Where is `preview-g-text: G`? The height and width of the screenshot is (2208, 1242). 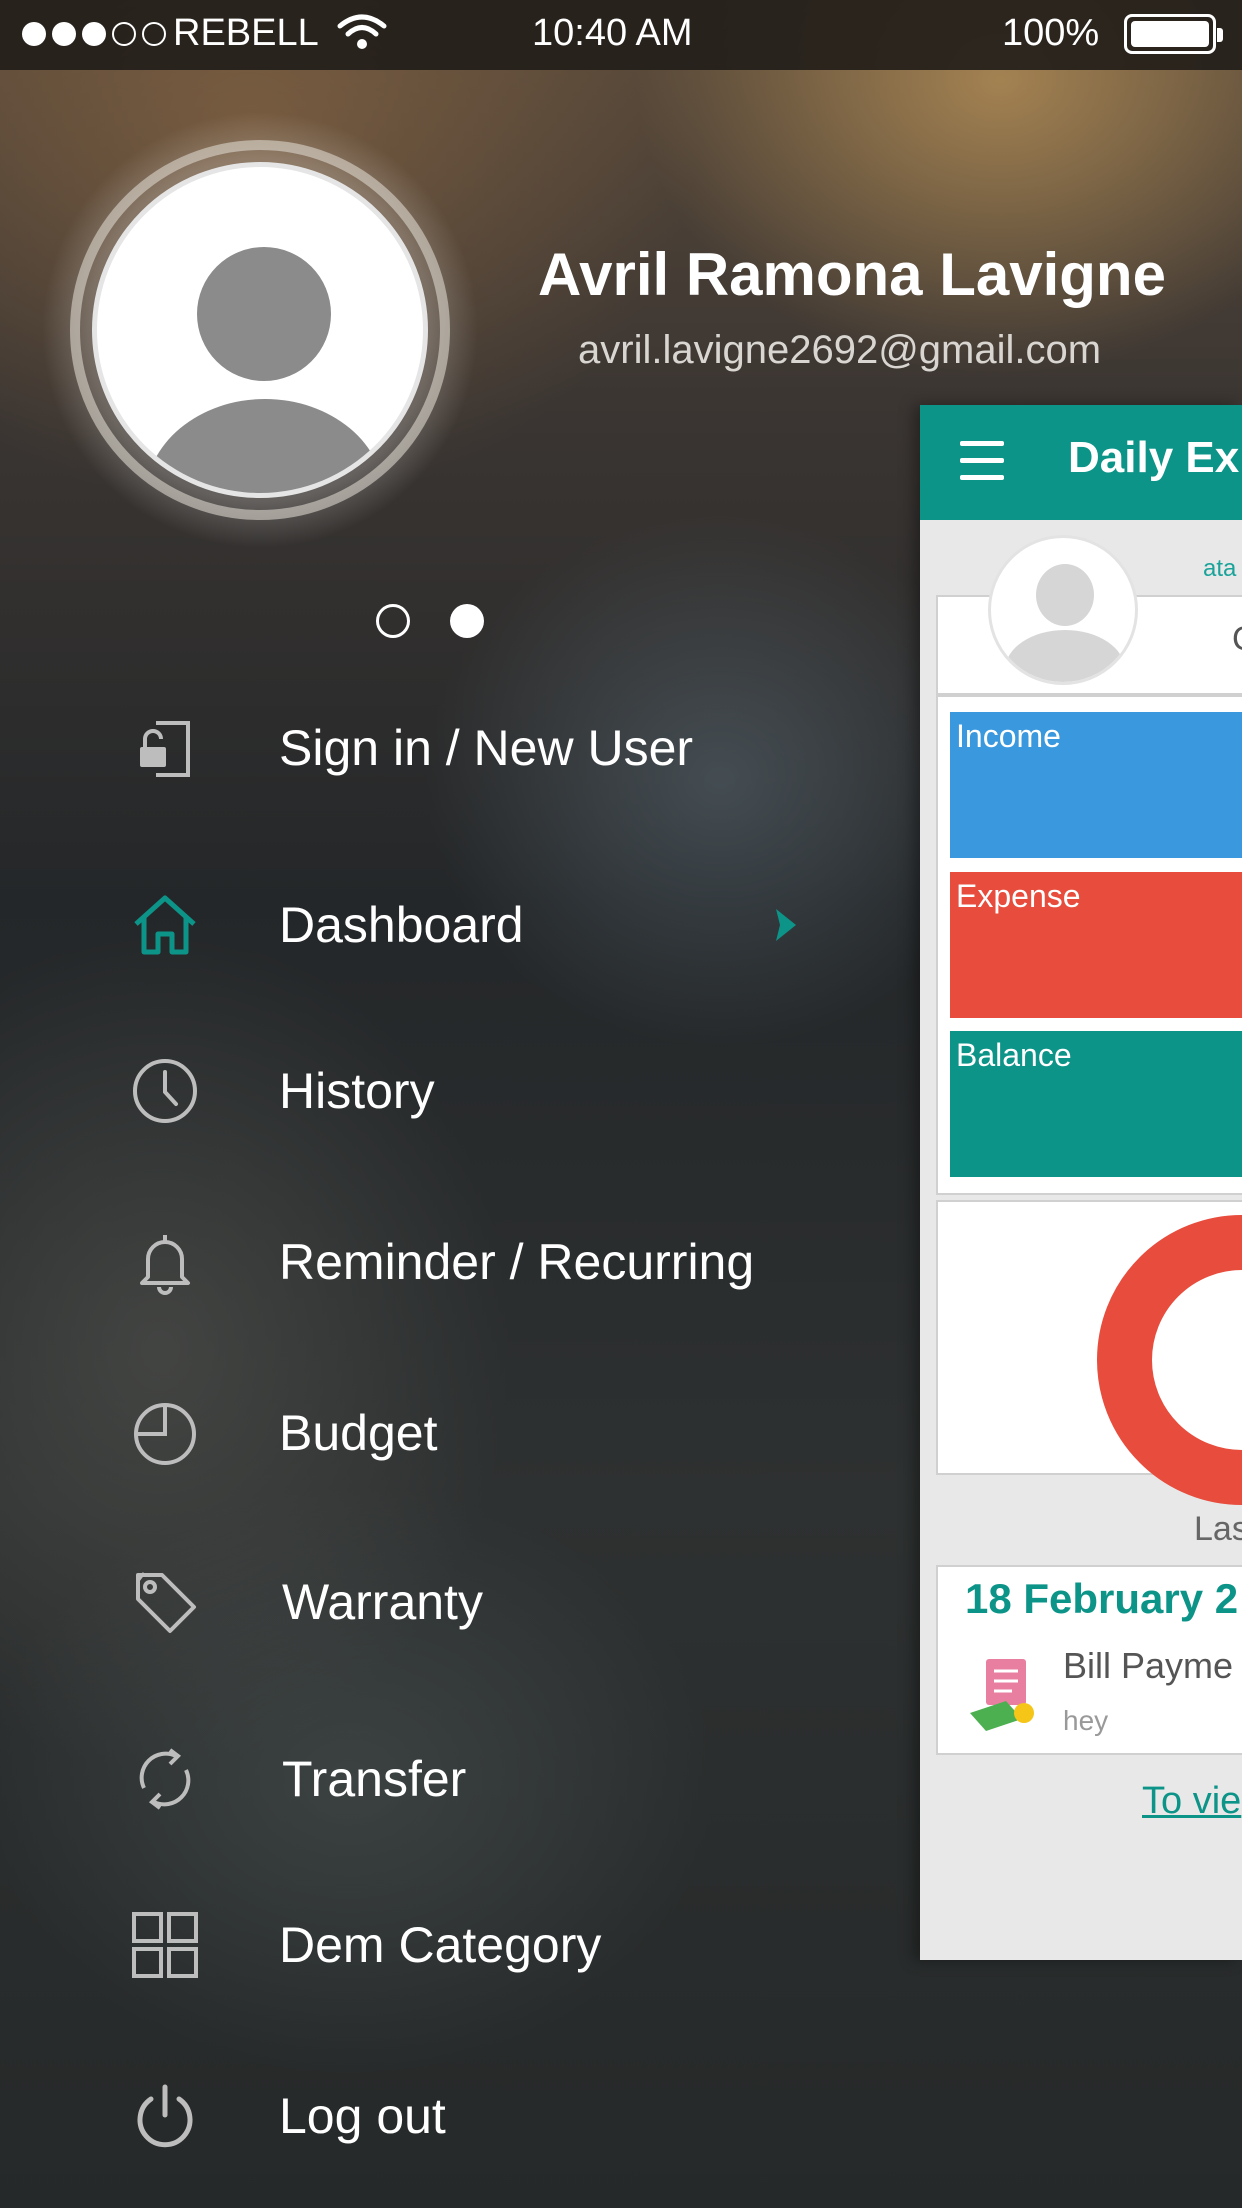
preview-g-text: G is located at coordinates (1237, 639).